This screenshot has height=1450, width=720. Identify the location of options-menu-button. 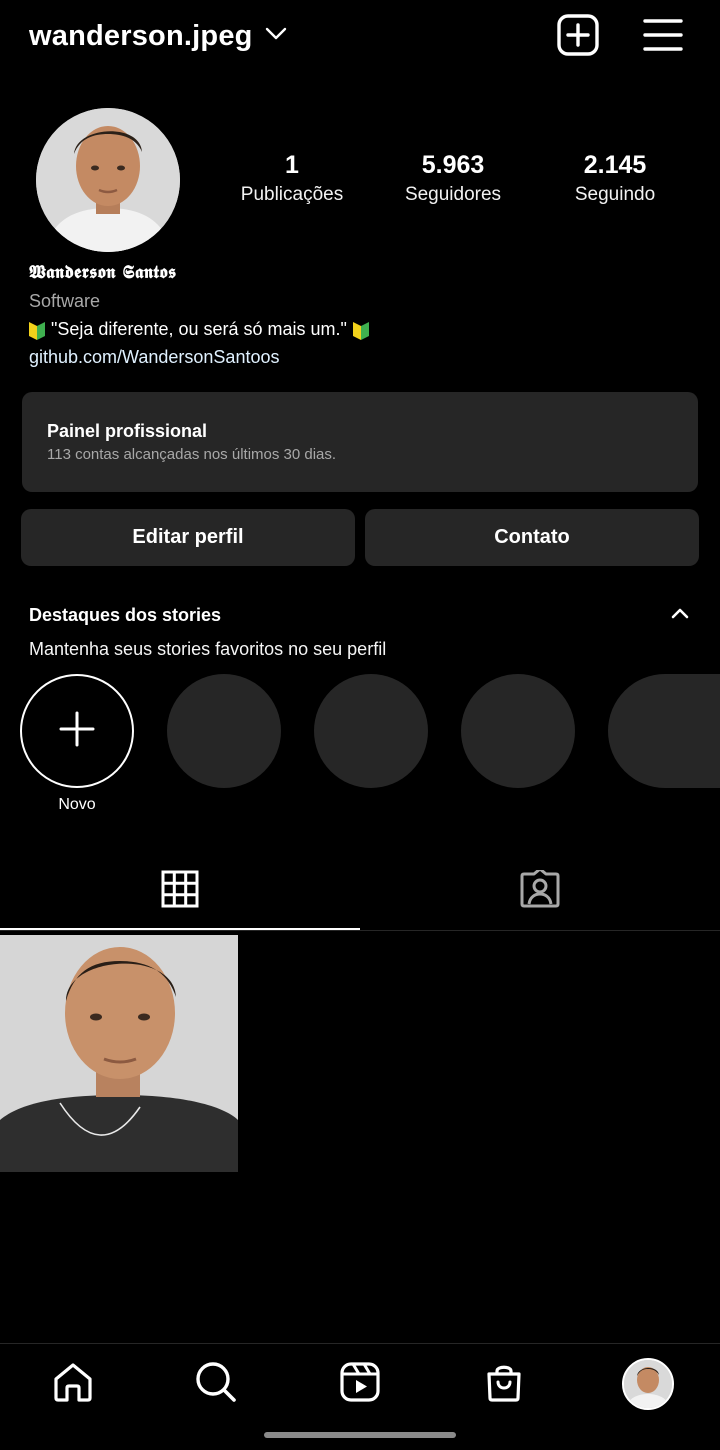
(663, 37).